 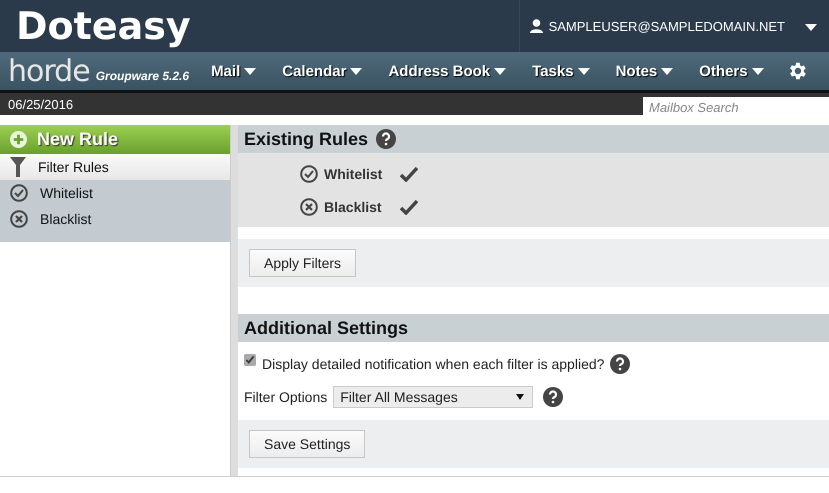 I want to click on sidebar-item: Filter Rules, so click(x=115, y=167).